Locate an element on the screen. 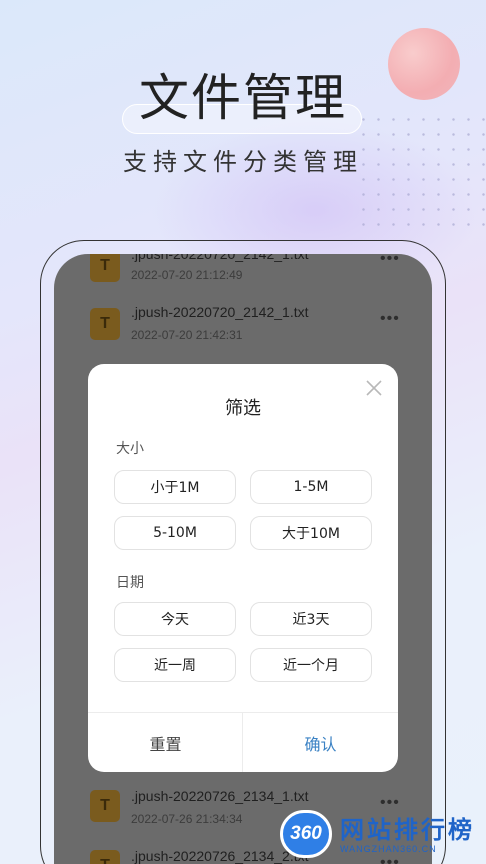  size-option-1-5m: 1-5M is located at coordinates (311, 487).